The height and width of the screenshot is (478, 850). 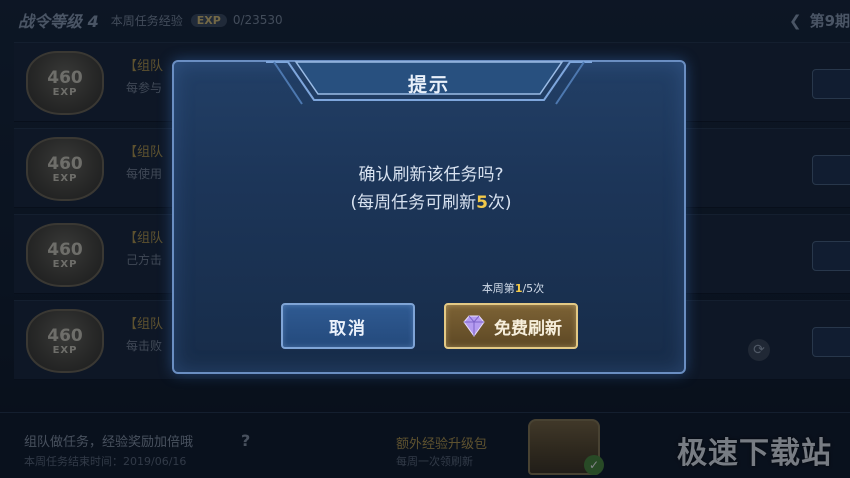 What do you see at coordinates (474, 326) in the screenshot?
I see `diamond-gem-icon` at bounding box center [474, 326].